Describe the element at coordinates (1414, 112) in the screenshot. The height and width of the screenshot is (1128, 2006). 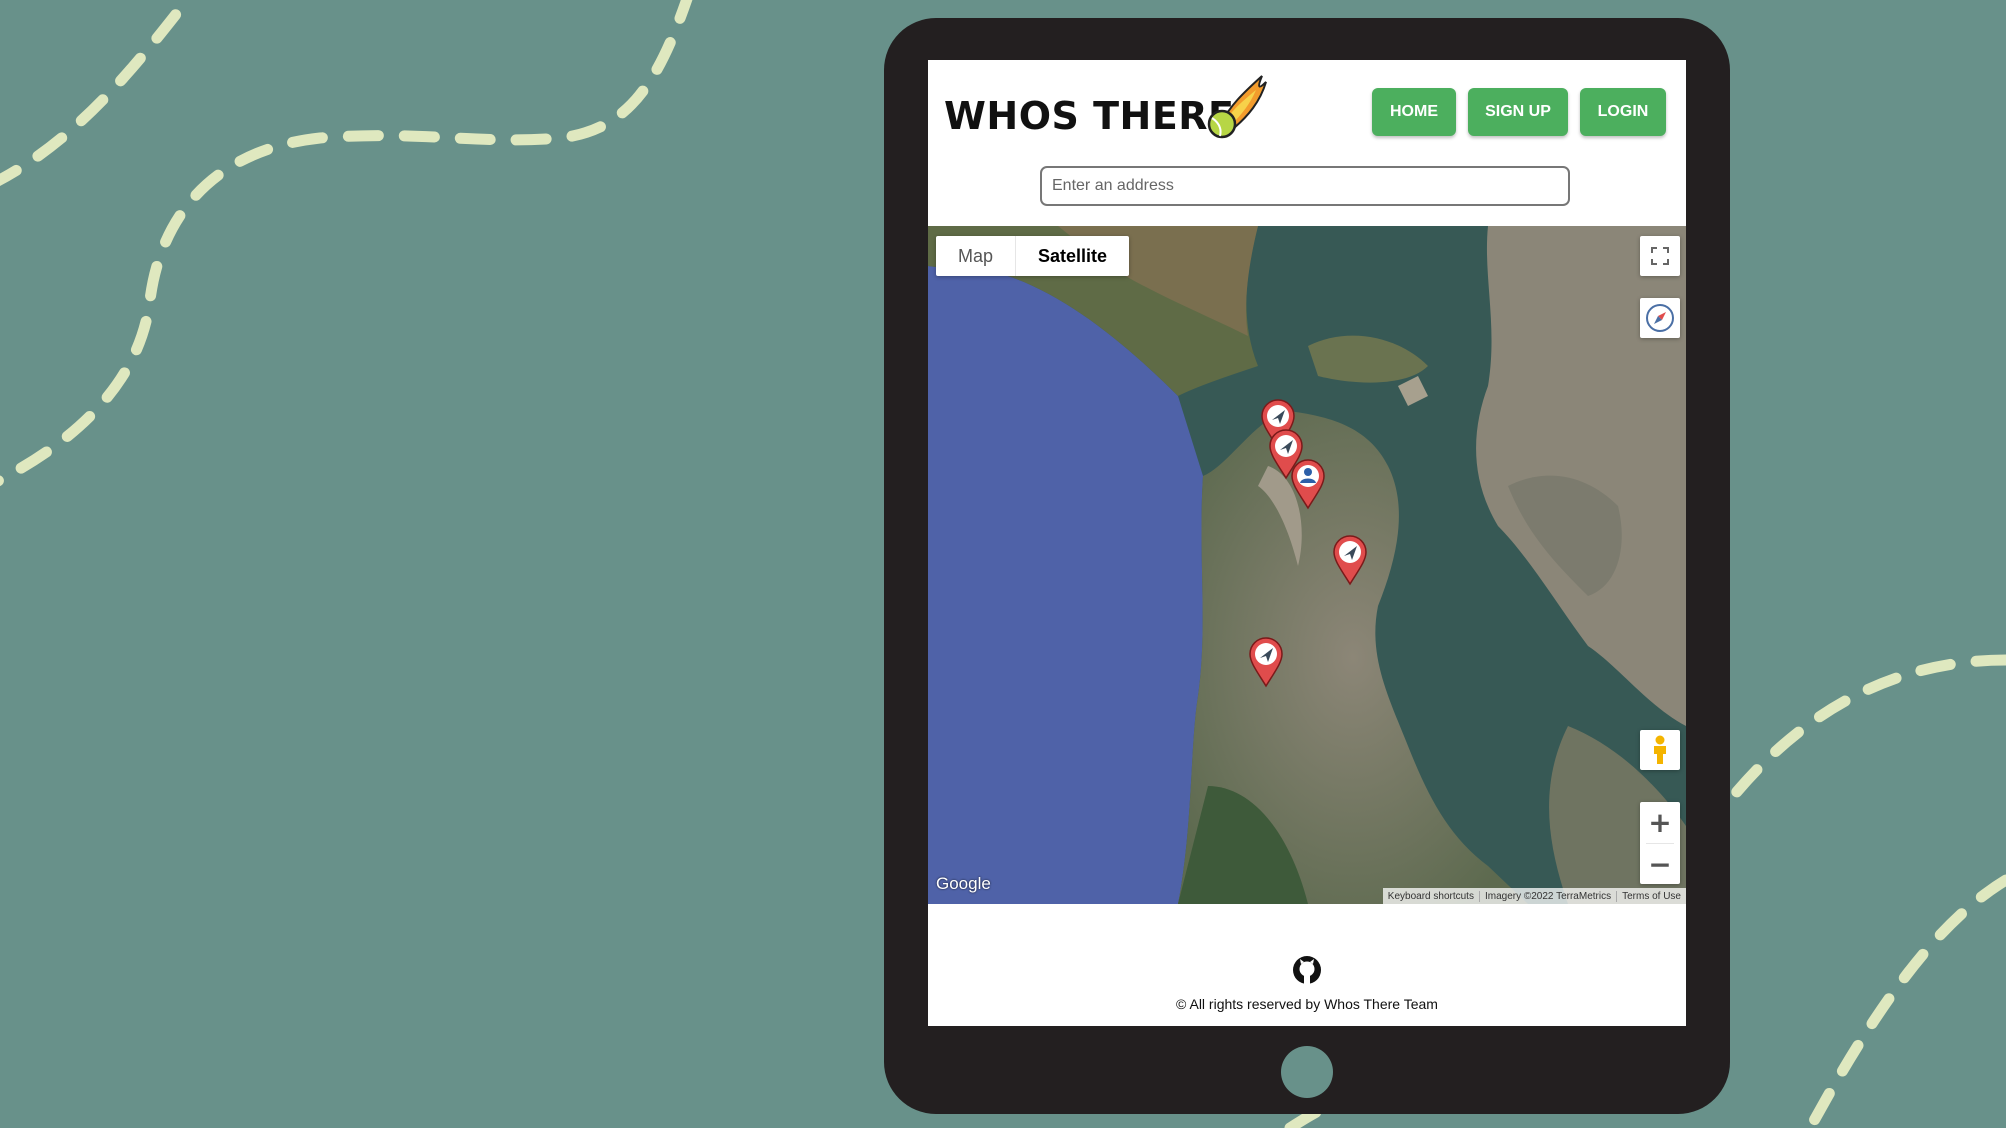
I see `home-button: HOME` at that location.